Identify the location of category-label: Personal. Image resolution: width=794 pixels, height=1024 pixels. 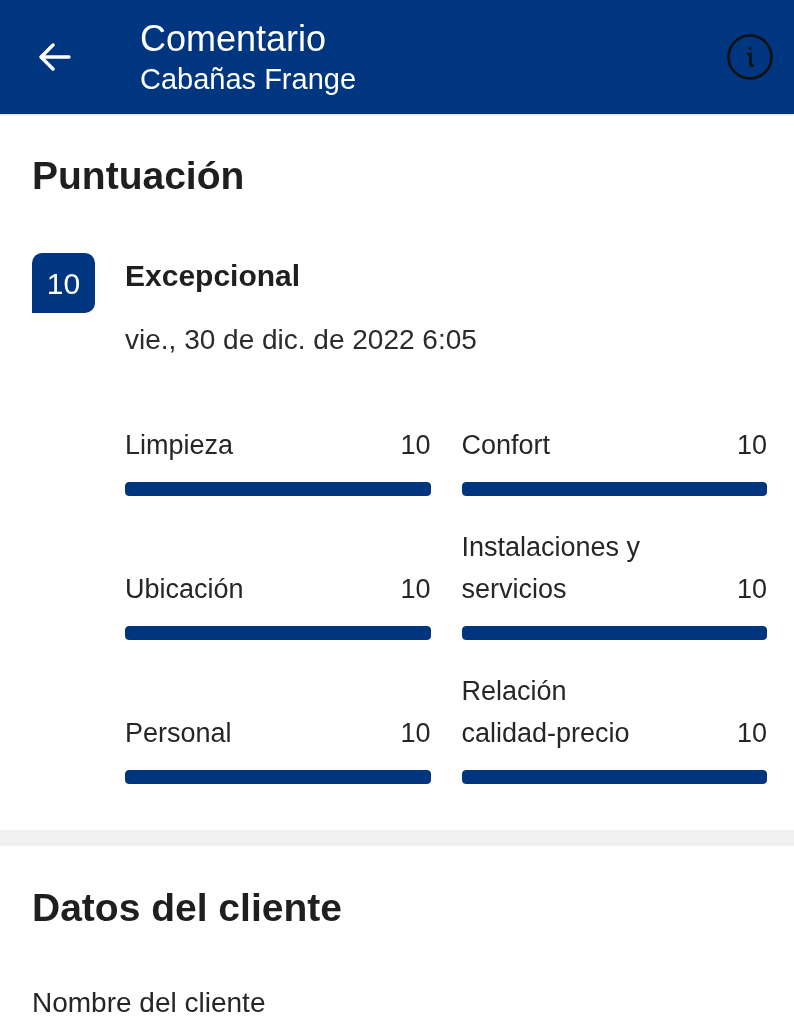
(178, 733).